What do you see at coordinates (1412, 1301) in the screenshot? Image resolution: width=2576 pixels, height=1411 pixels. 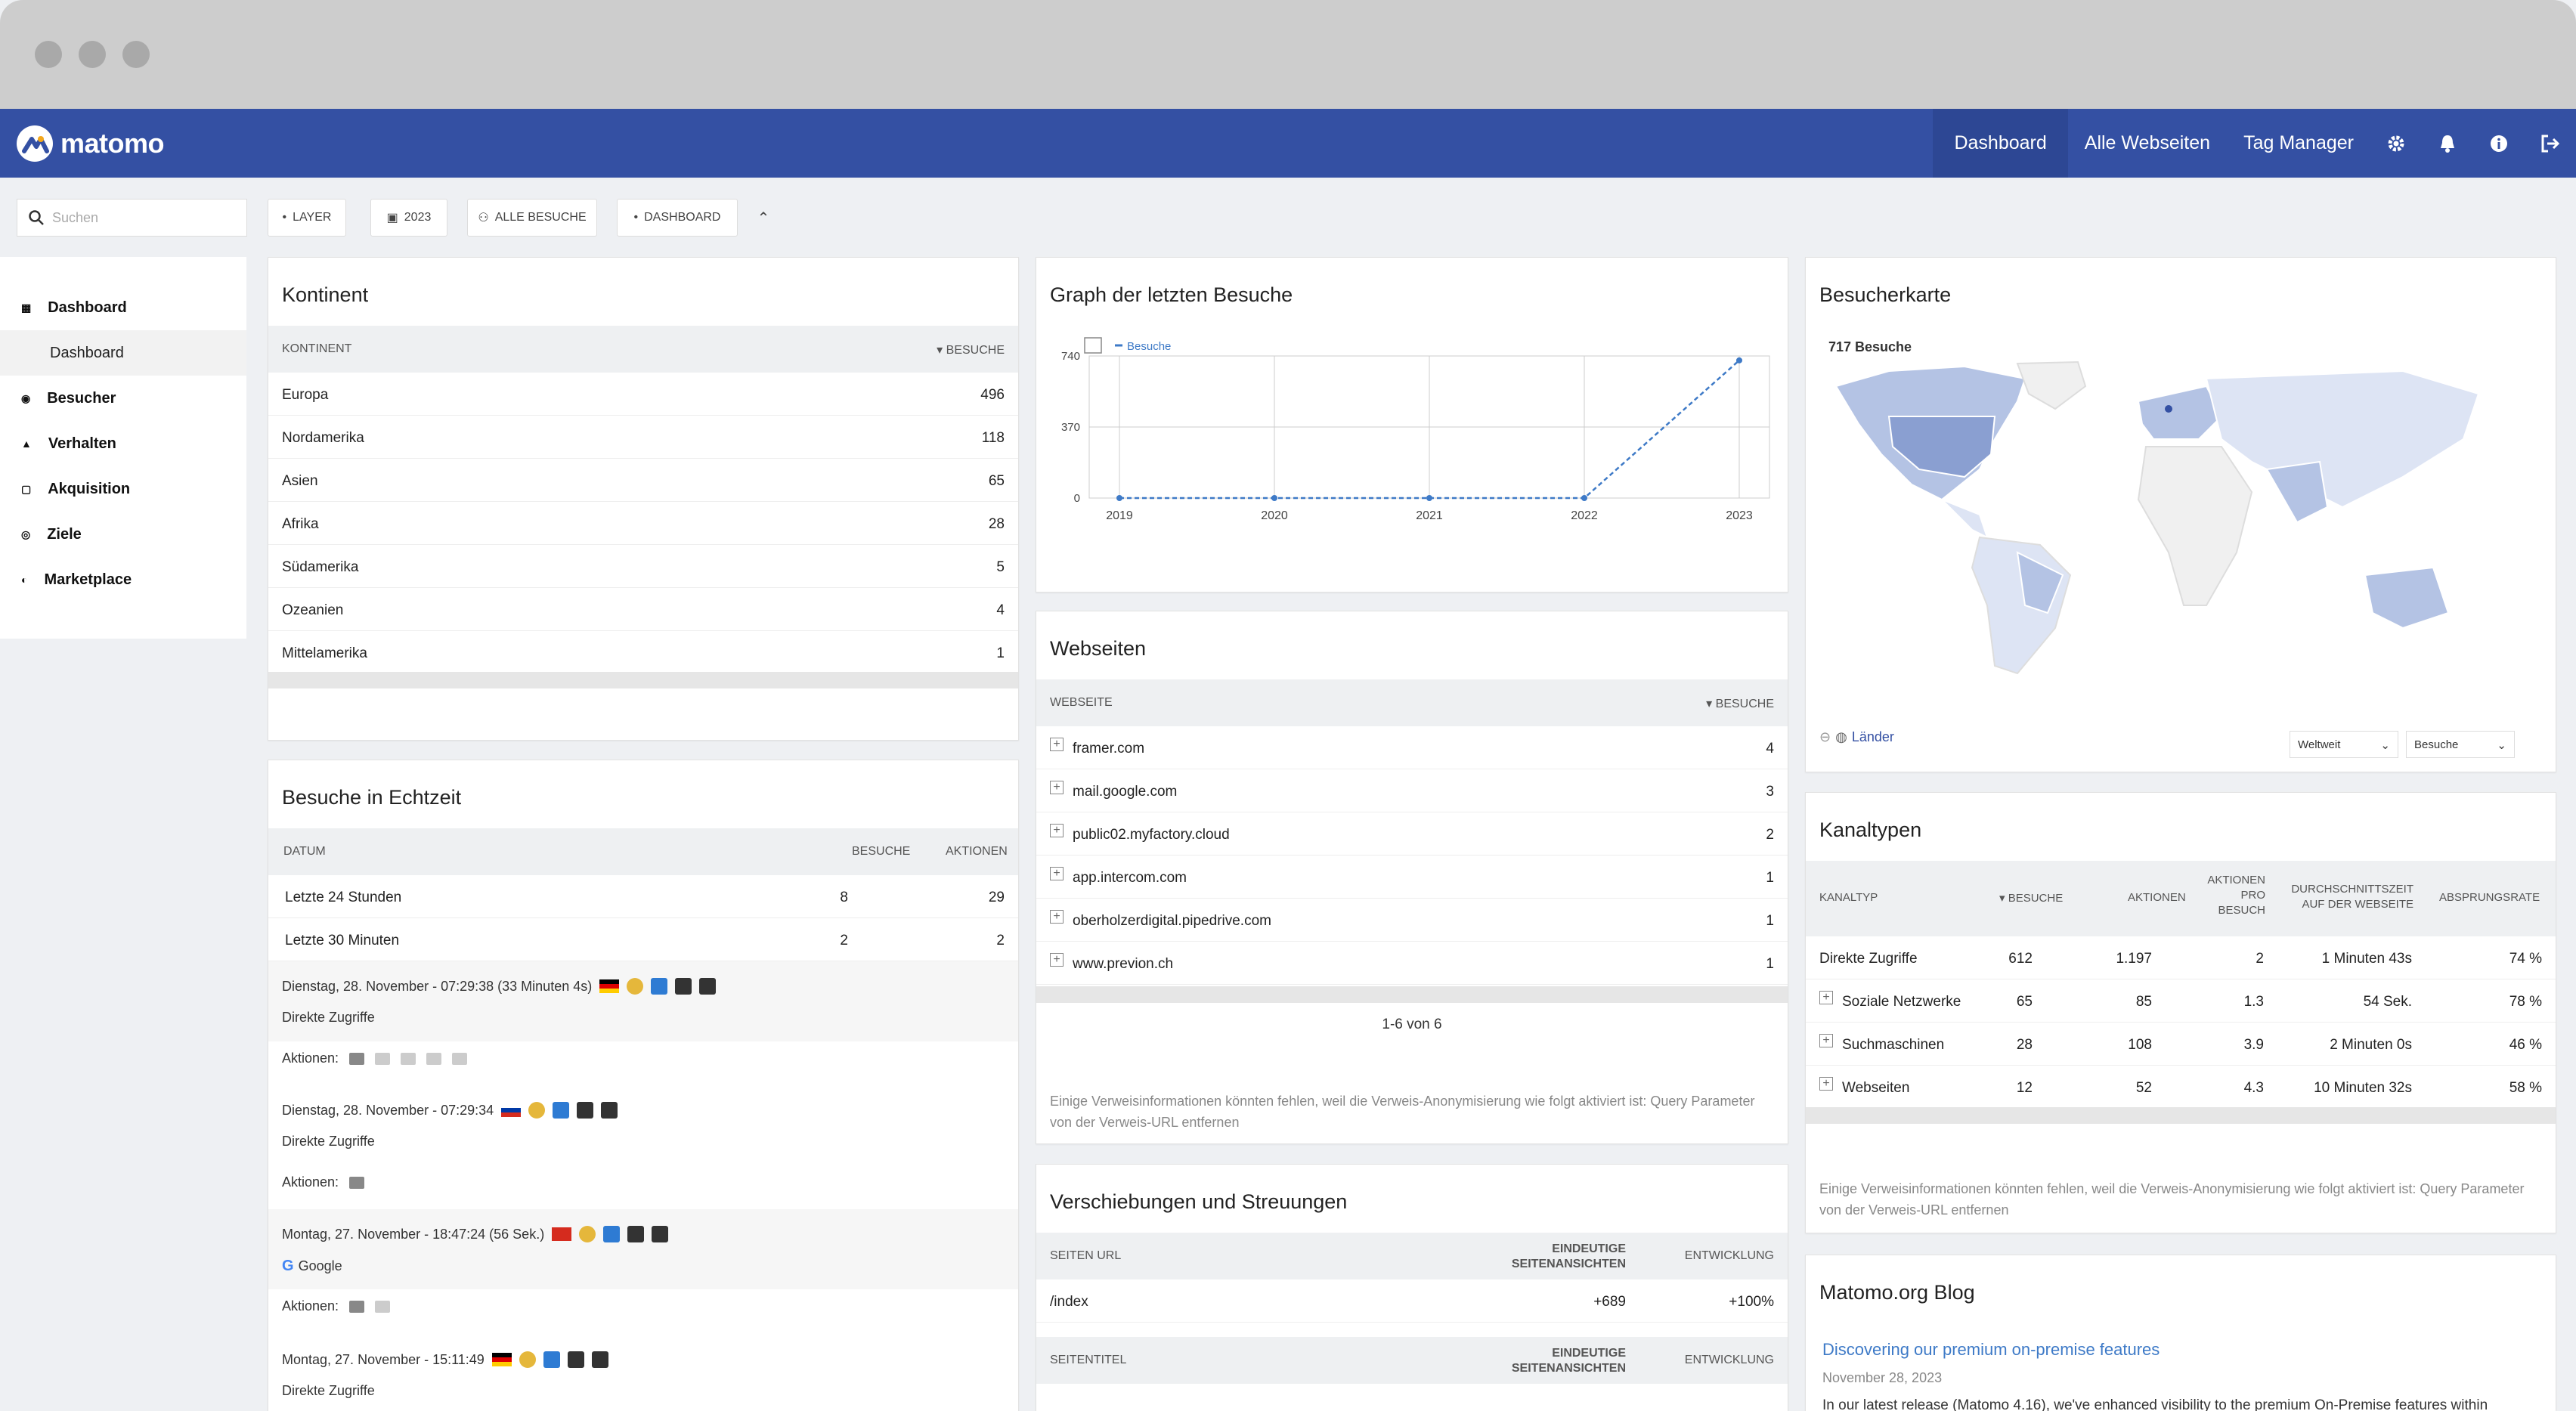 I see `table-row: /index +689 +100%` at bounding box center [1412, 1301].